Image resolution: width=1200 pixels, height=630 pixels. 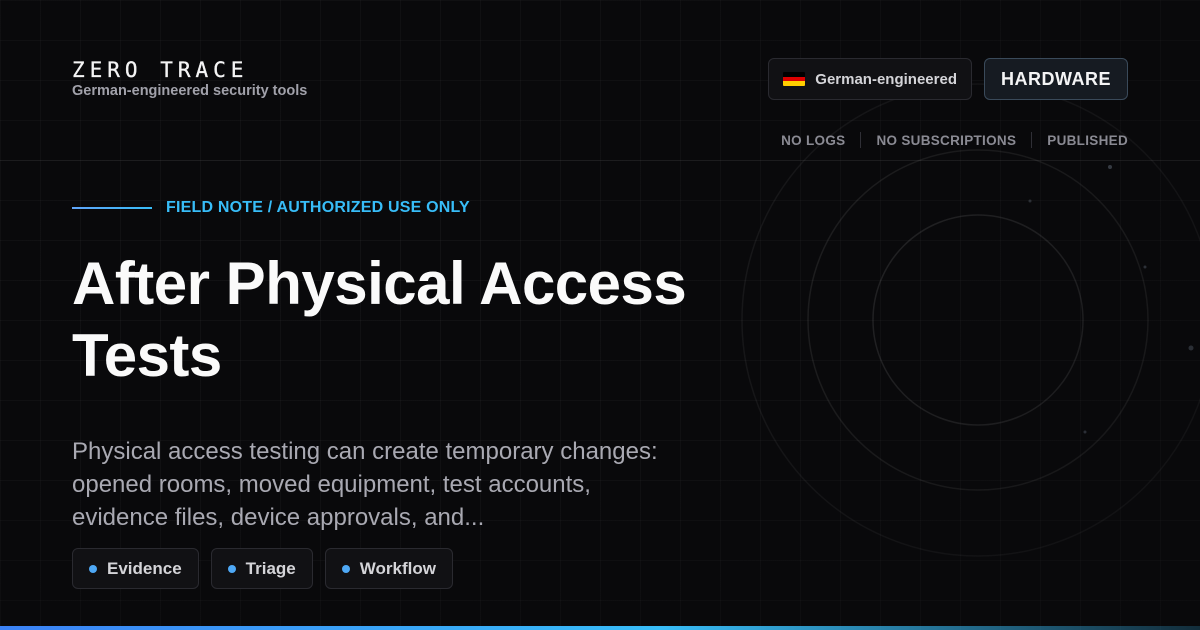 I want to click on tag-triage: Triage, so click(x=261, y=568).